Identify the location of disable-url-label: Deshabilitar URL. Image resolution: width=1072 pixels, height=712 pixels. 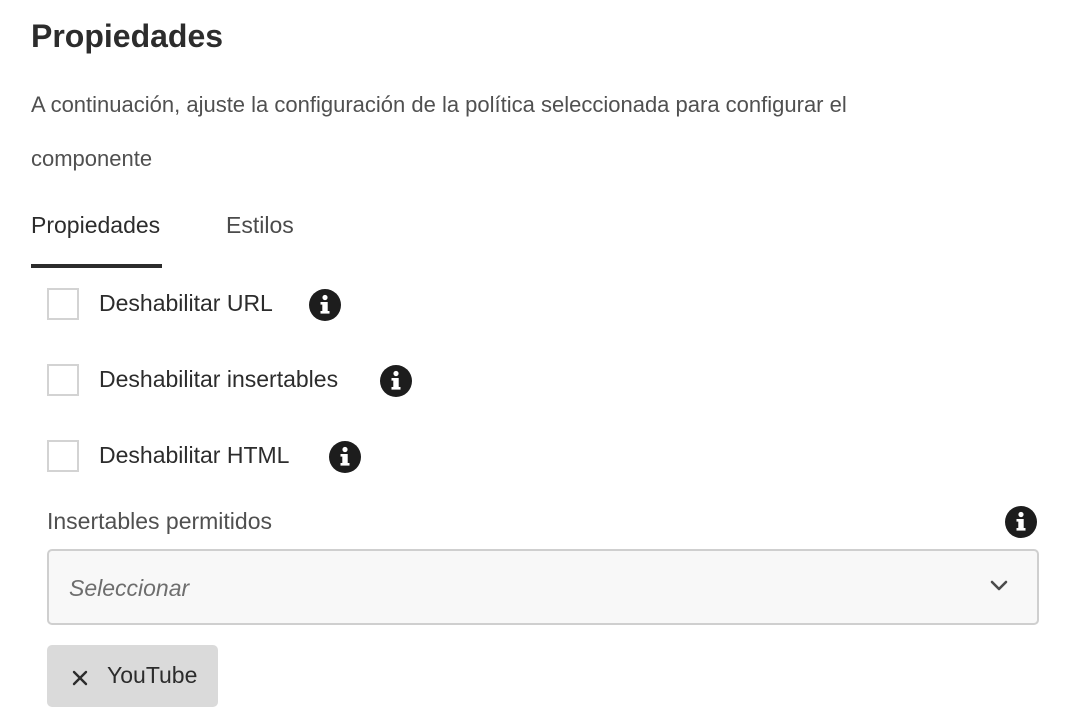
(186, 303).